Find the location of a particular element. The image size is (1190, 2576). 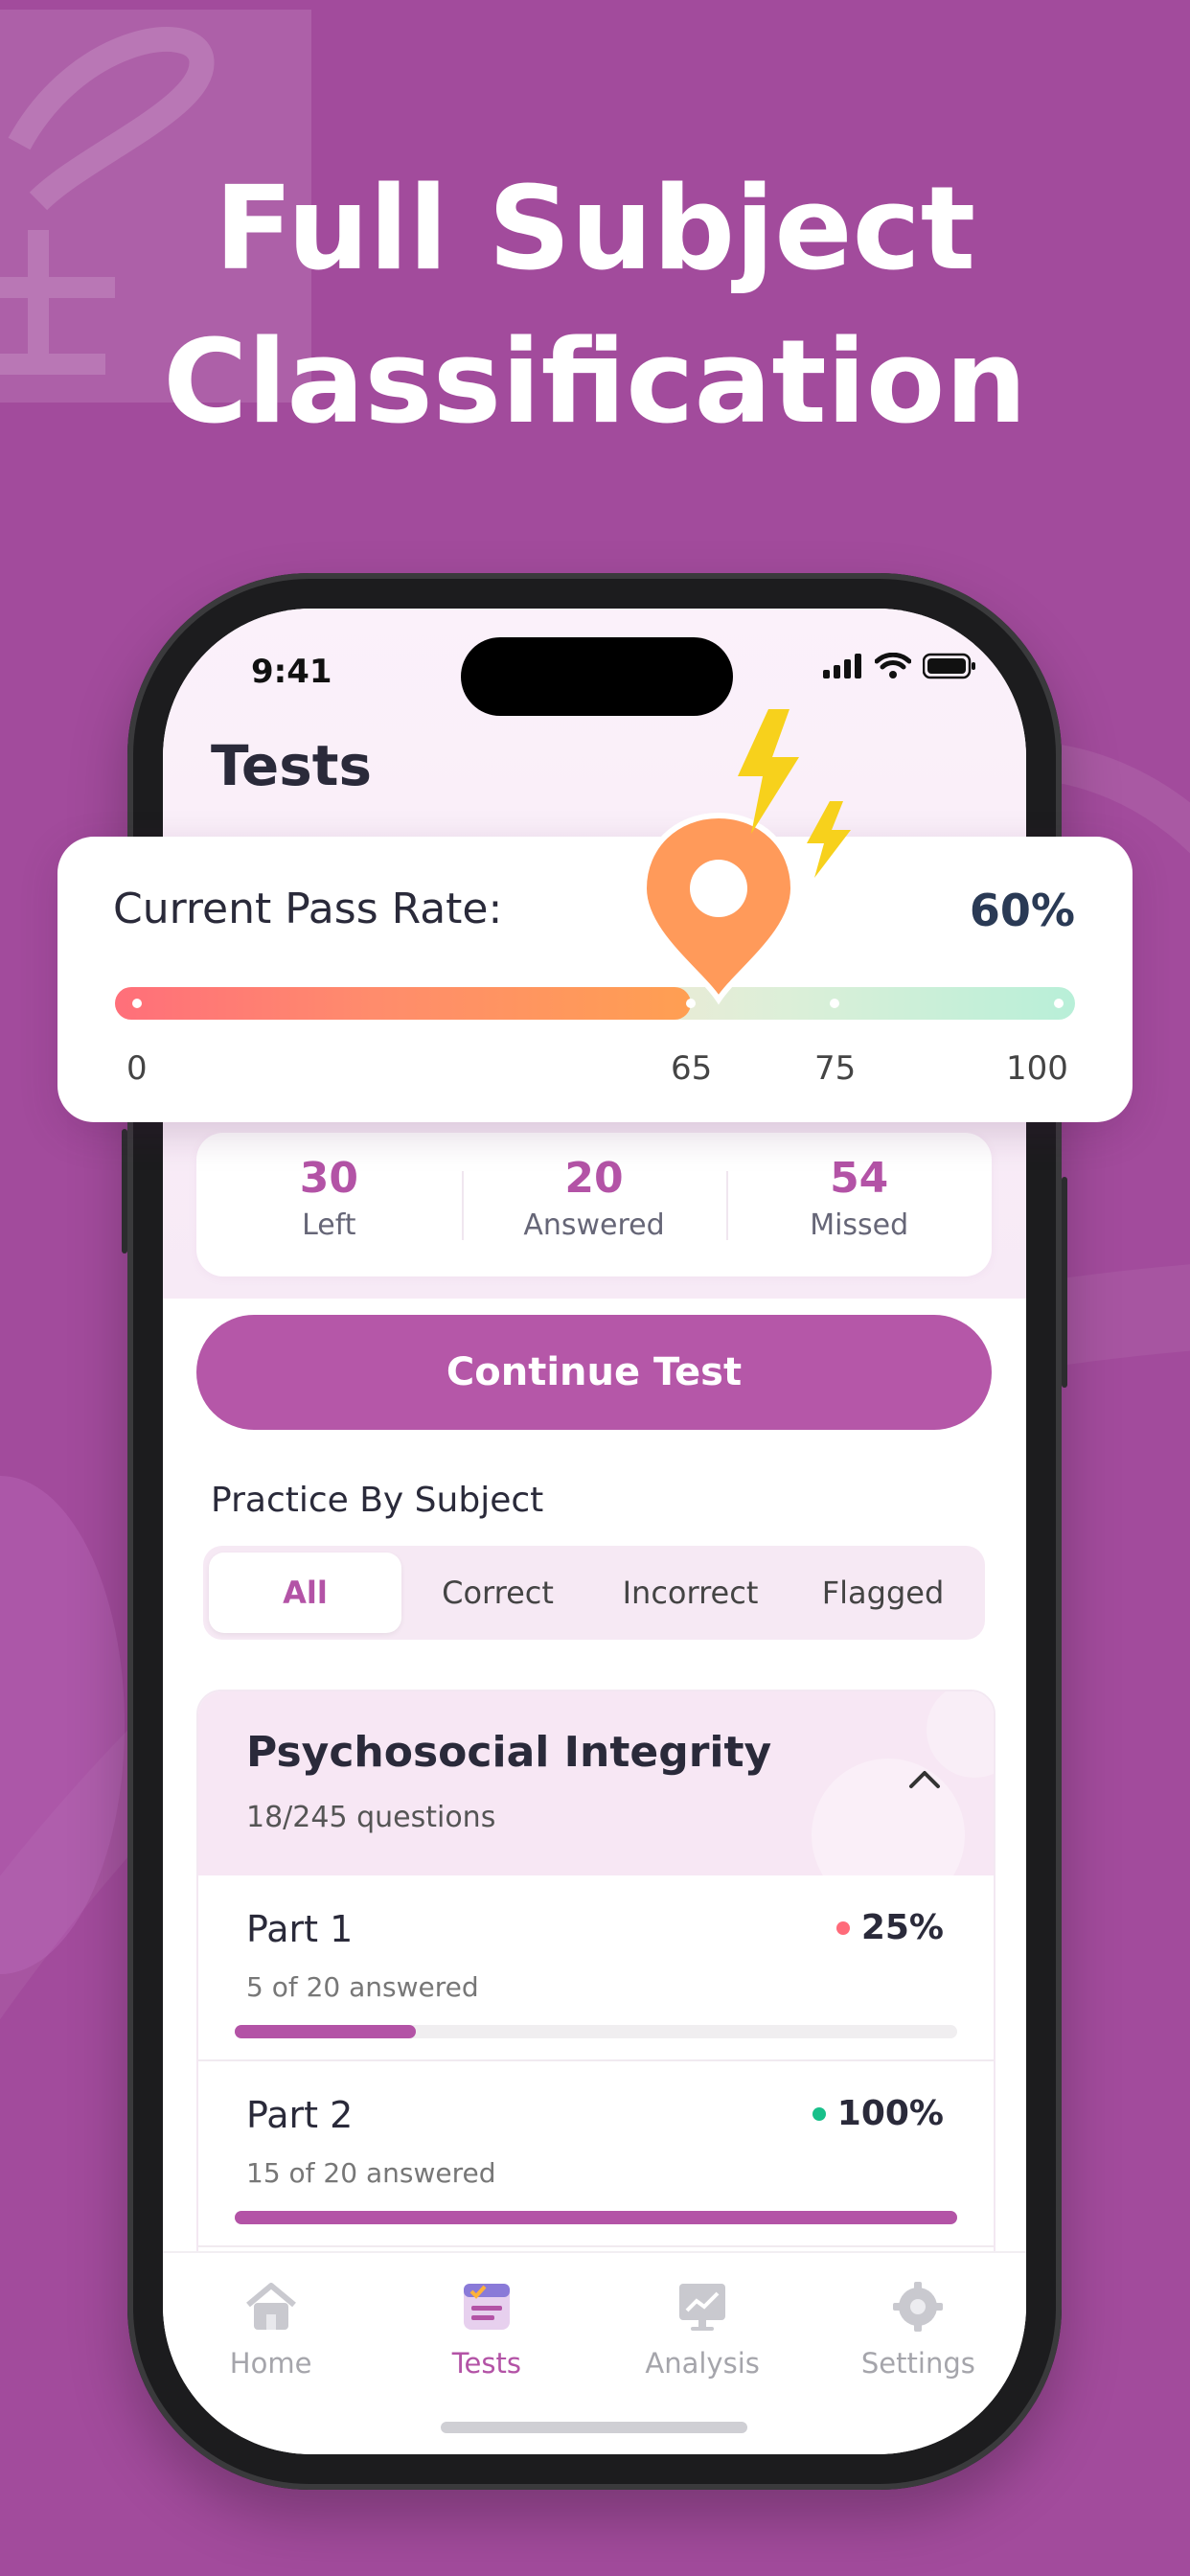

home-icon is located at coordinates (271, 2306).